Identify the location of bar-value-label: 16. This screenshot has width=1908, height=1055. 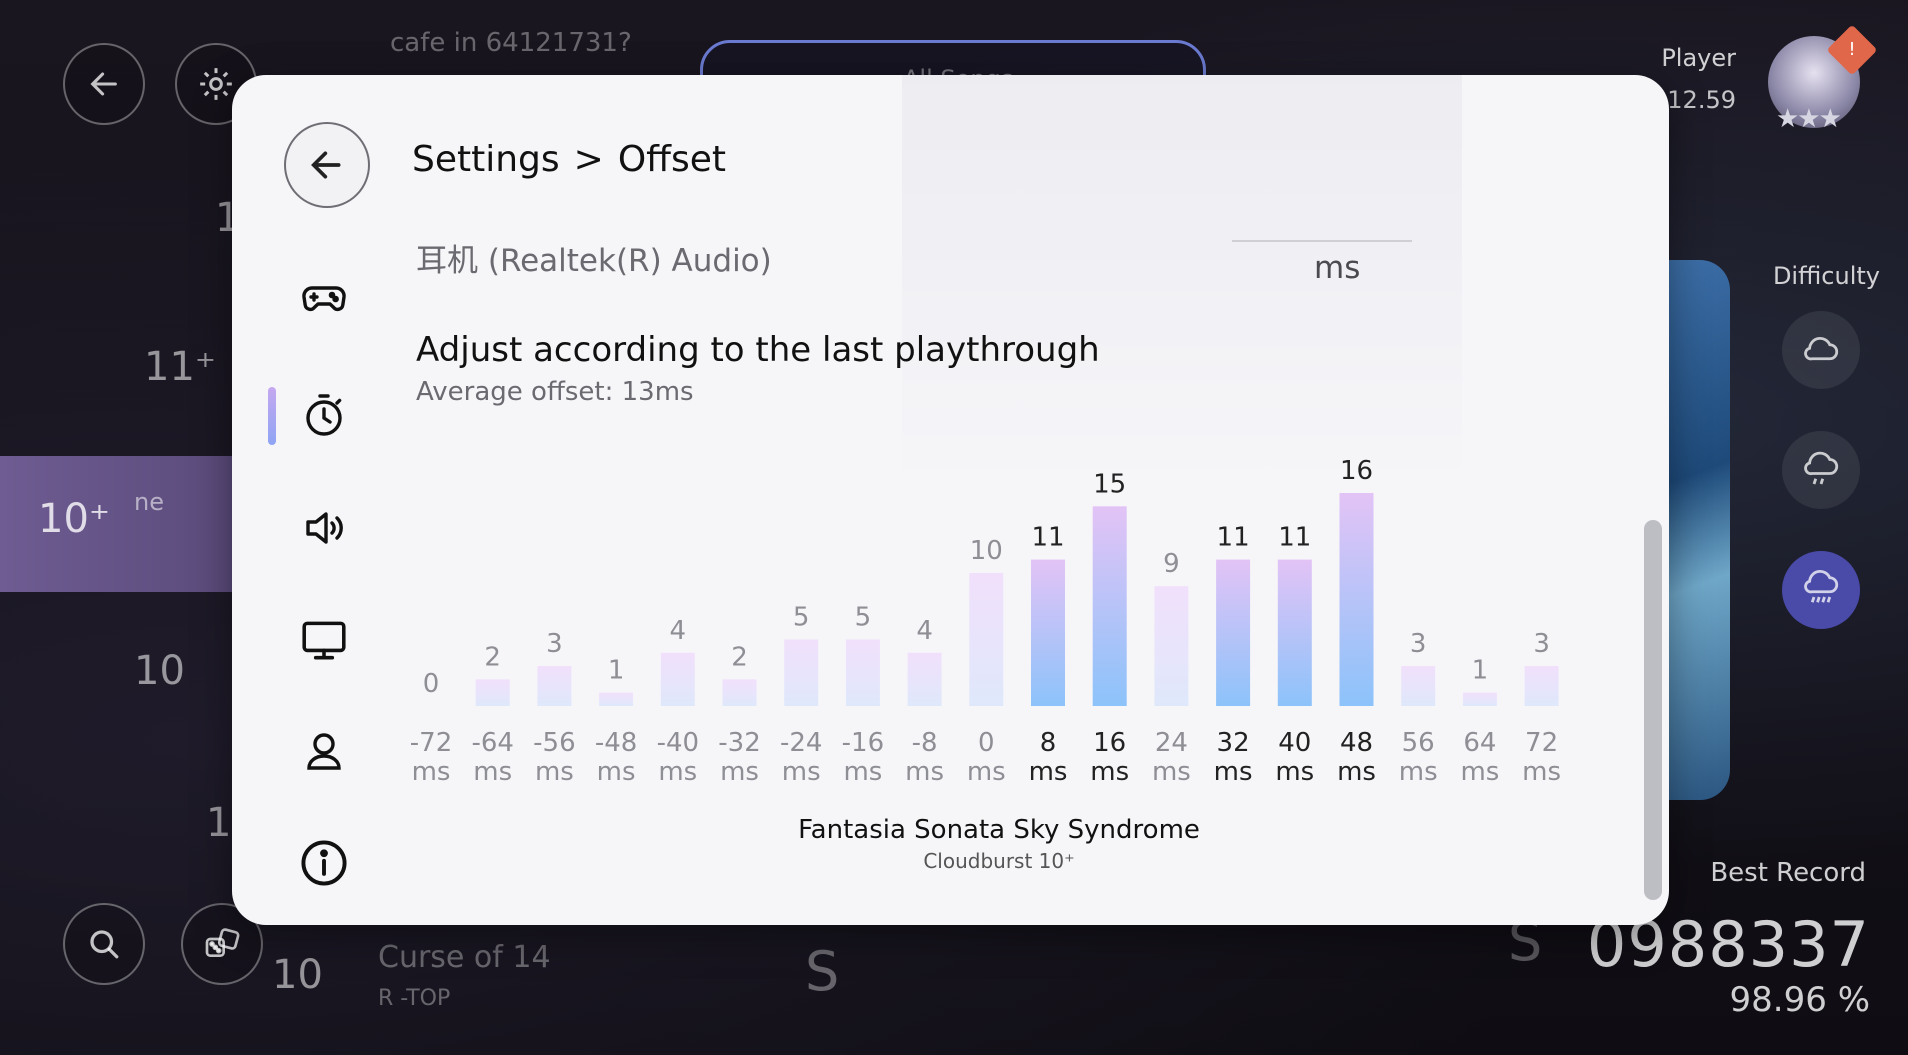
(1356, 471).